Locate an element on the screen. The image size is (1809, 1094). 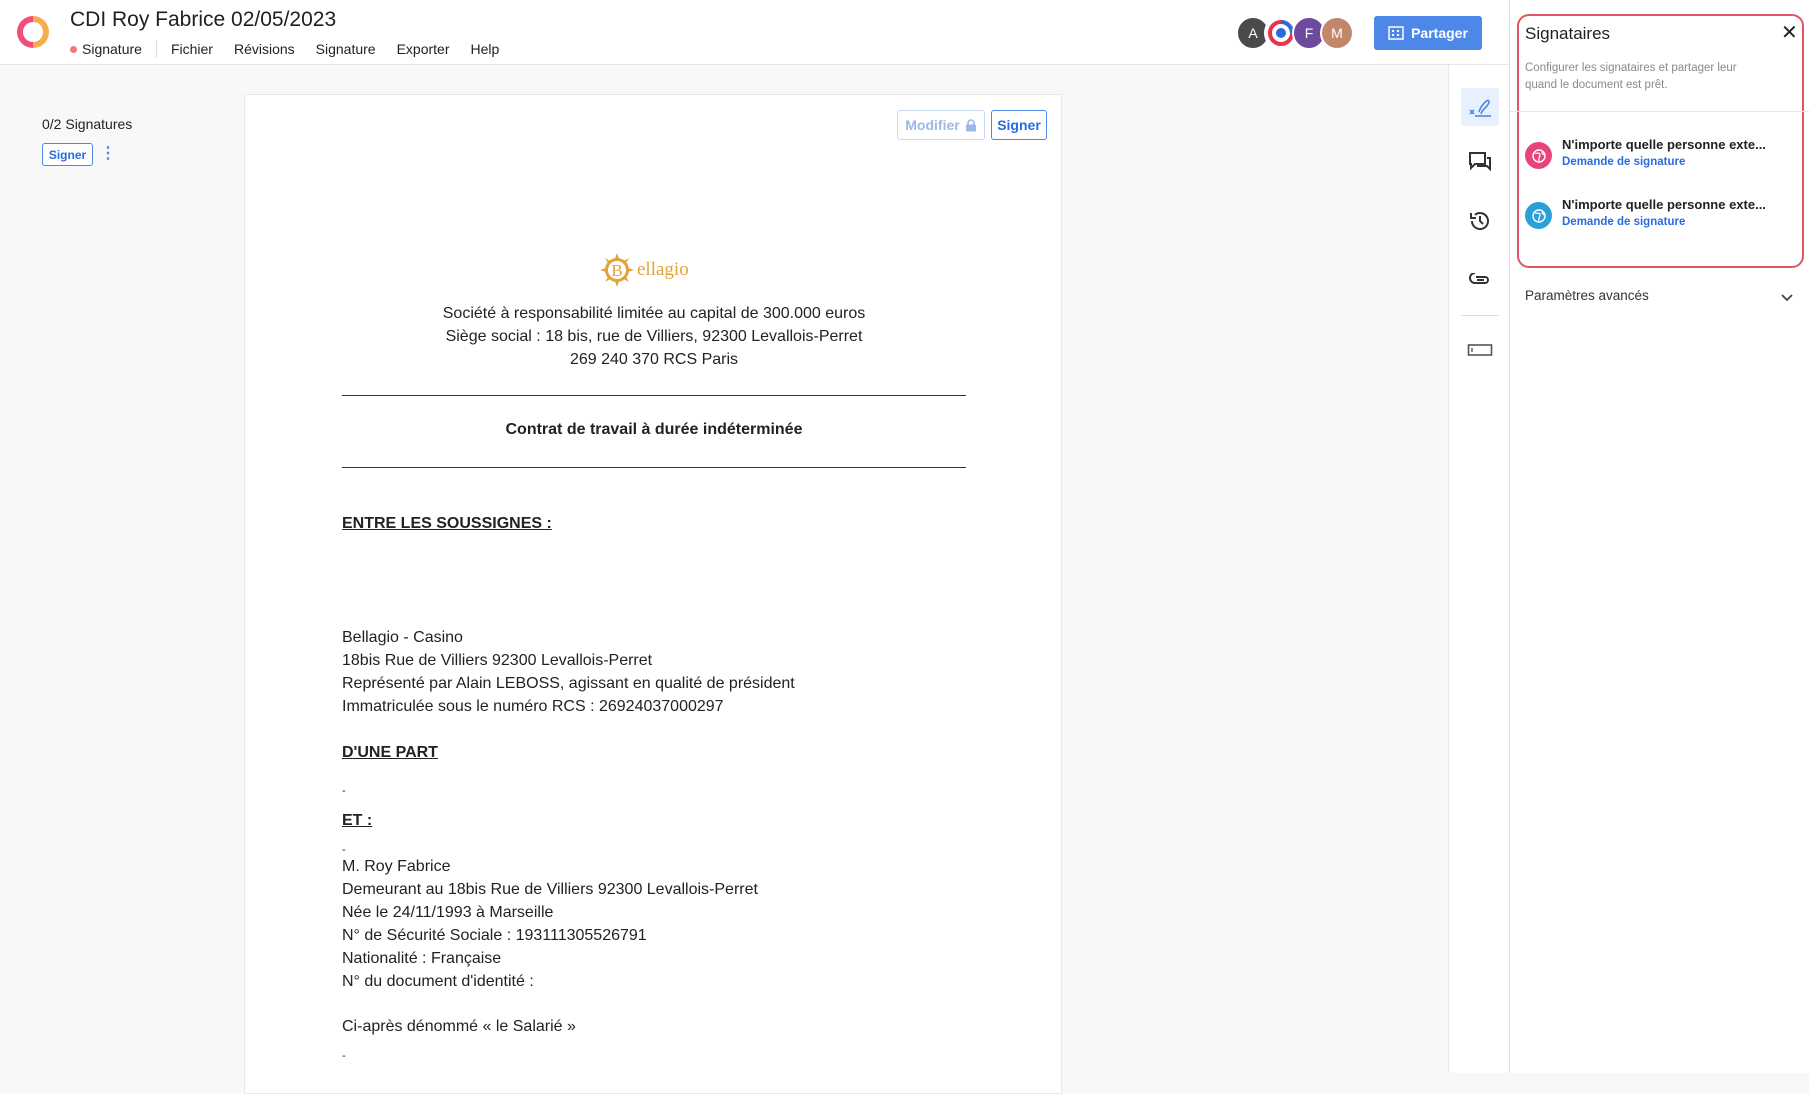
svg-text: B is located at coordinates (616, 270).